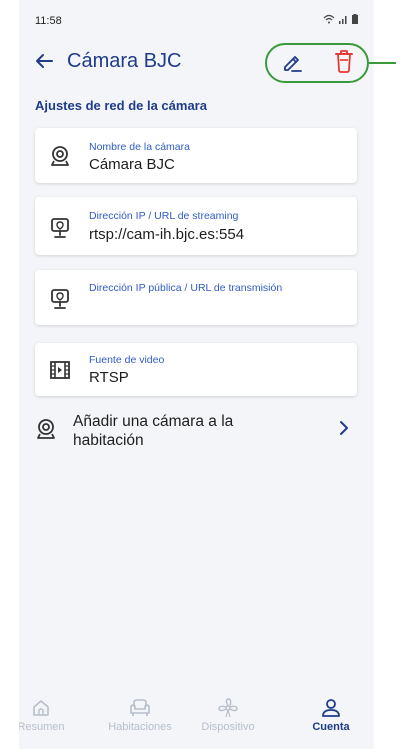 This screenshot has height=749, width=408. I want to click on nav-label: Dispositivo, so click(228, 727).